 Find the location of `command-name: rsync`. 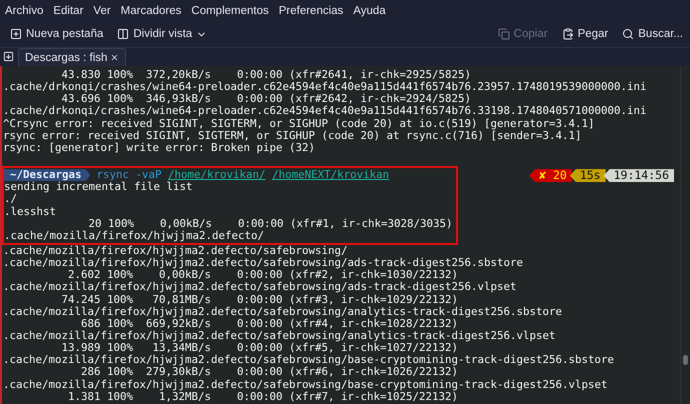

command-name: rsync is located at coordinates (113, 175).